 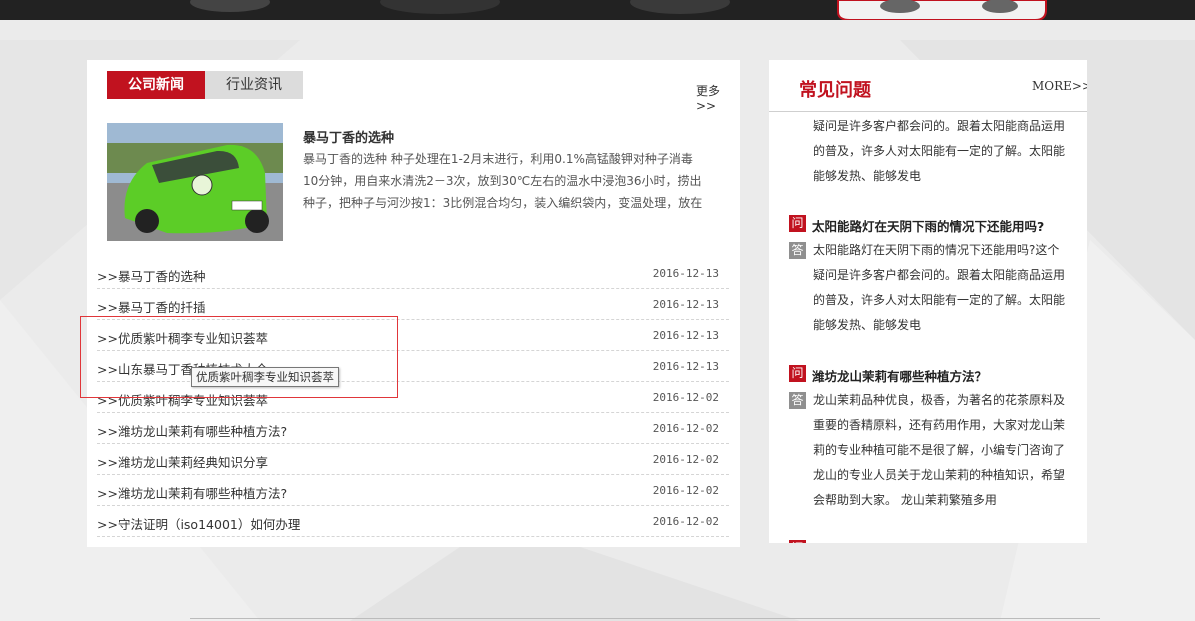 What do you see at coordinates (413, 521) in the screenshot?
I see `news-row: >>守法证明（iso14001）如何办理 2016-12-02` at bounding box center [413, 521].